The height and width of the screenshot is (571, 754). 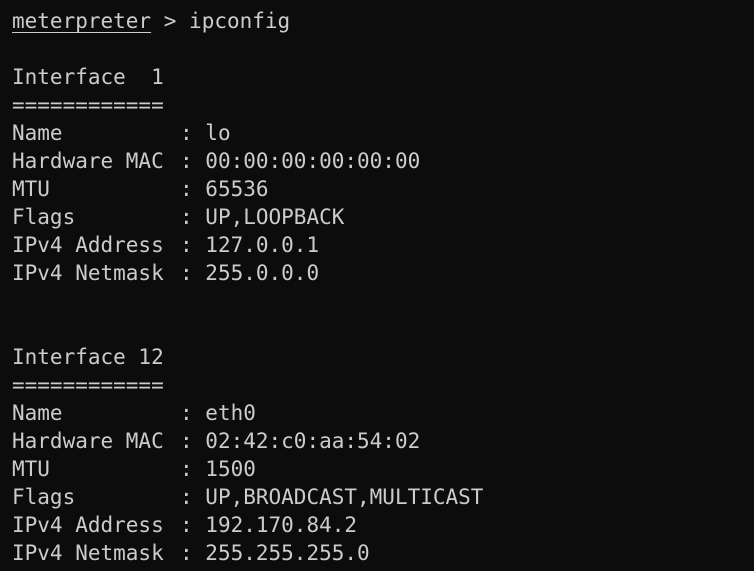 I want to click on field-value: 192.170.84.2, so click(x=281, y=525).